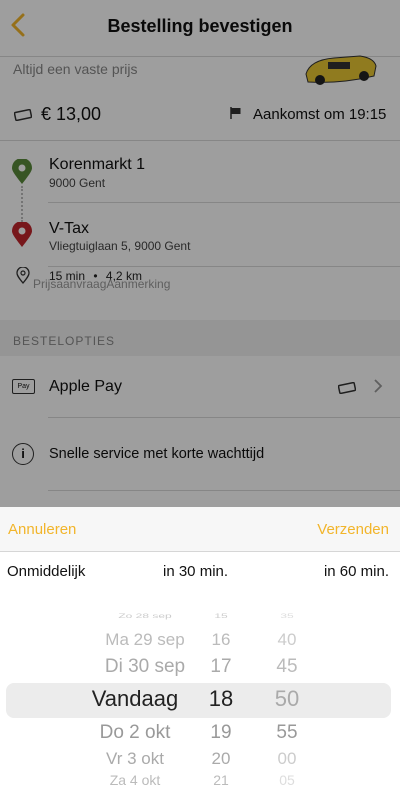 The height and width of the screenshot is (795, 400). What do you see at coordinates (287, 640) in the screenshot?
I see `minute-option: 40` at bounding box center [287, 640].